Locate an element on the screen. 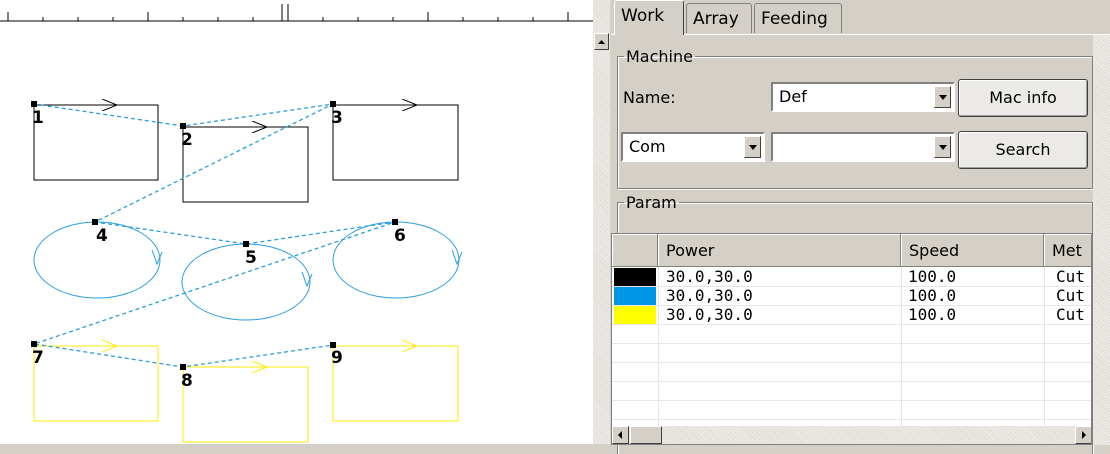 This screenshot has width=1110, height=454. scroll-up-button is located at coordinates (601, 41).